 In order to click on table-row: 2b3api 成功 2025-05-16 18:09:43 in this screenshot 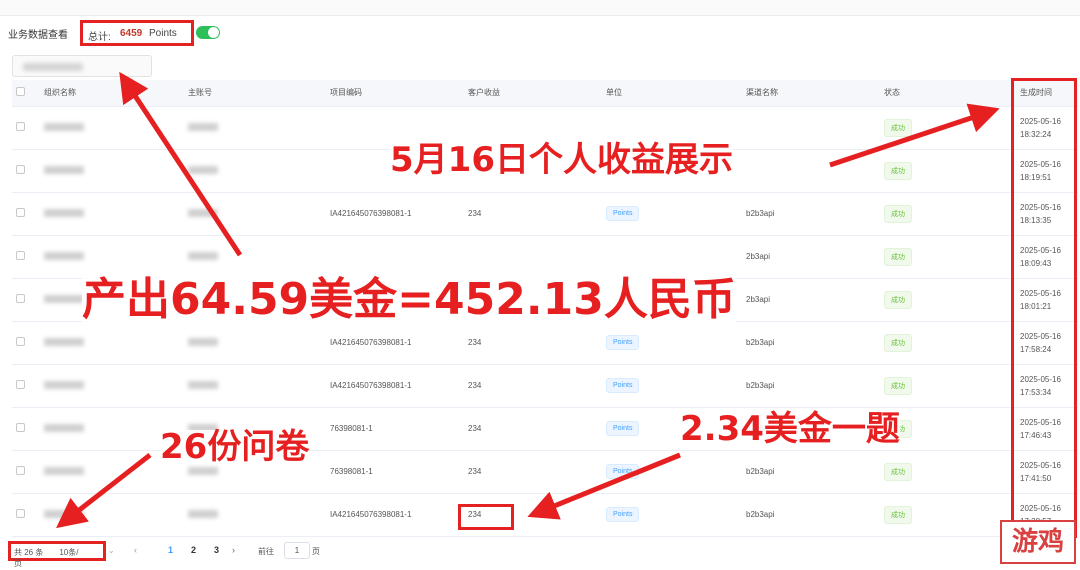, I will do `click(545, 257)`.